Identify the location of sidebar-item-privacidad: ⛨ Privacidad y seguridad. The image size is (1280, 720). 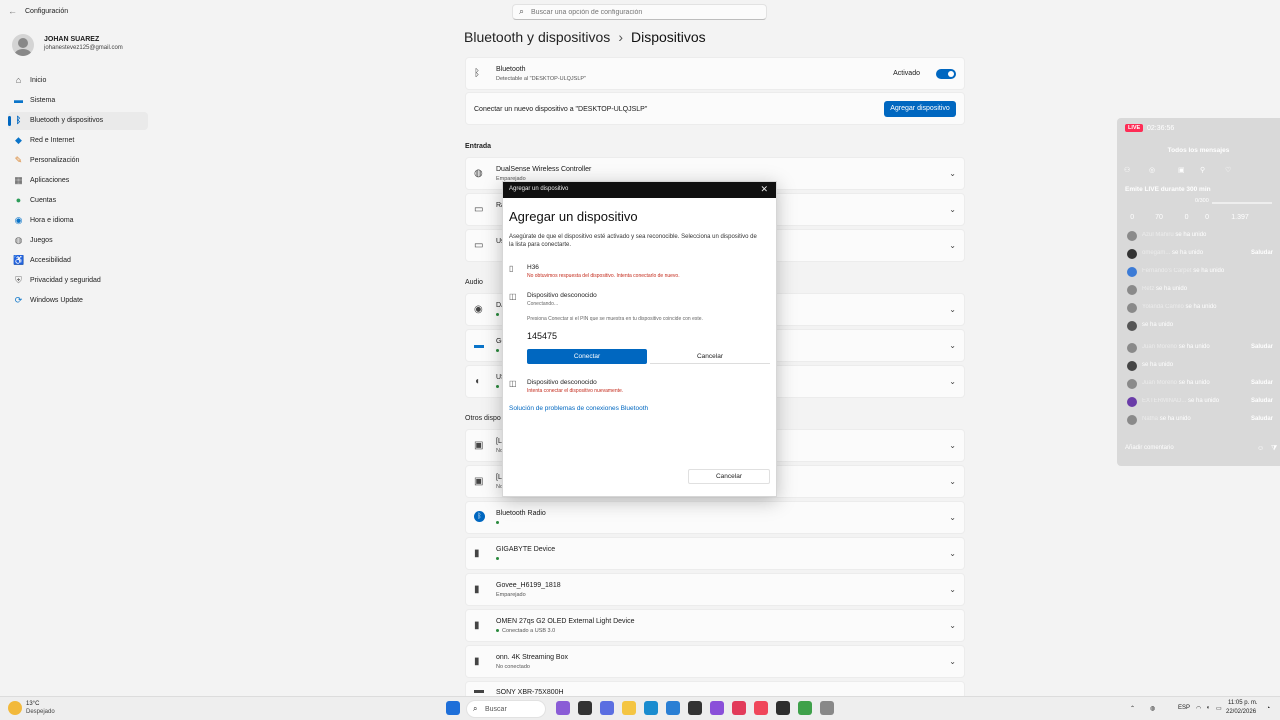
(78, 281).